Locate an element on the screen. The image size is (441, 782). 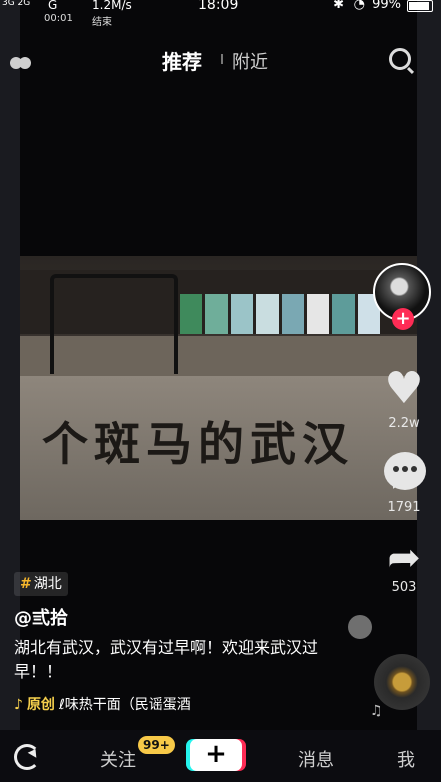
bottom-nav: 关注 99+ + 消息 我 is located at coordinates (220, 756).